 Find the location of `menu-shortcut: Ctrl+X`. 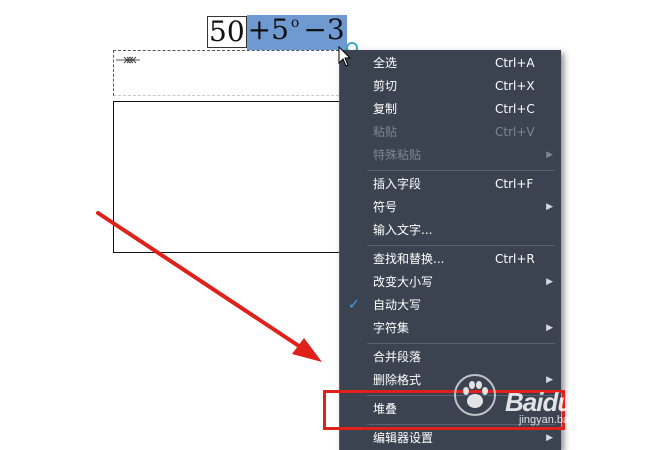

menu-shortcut: Ctrl+X is located at coordinates (515, 86).